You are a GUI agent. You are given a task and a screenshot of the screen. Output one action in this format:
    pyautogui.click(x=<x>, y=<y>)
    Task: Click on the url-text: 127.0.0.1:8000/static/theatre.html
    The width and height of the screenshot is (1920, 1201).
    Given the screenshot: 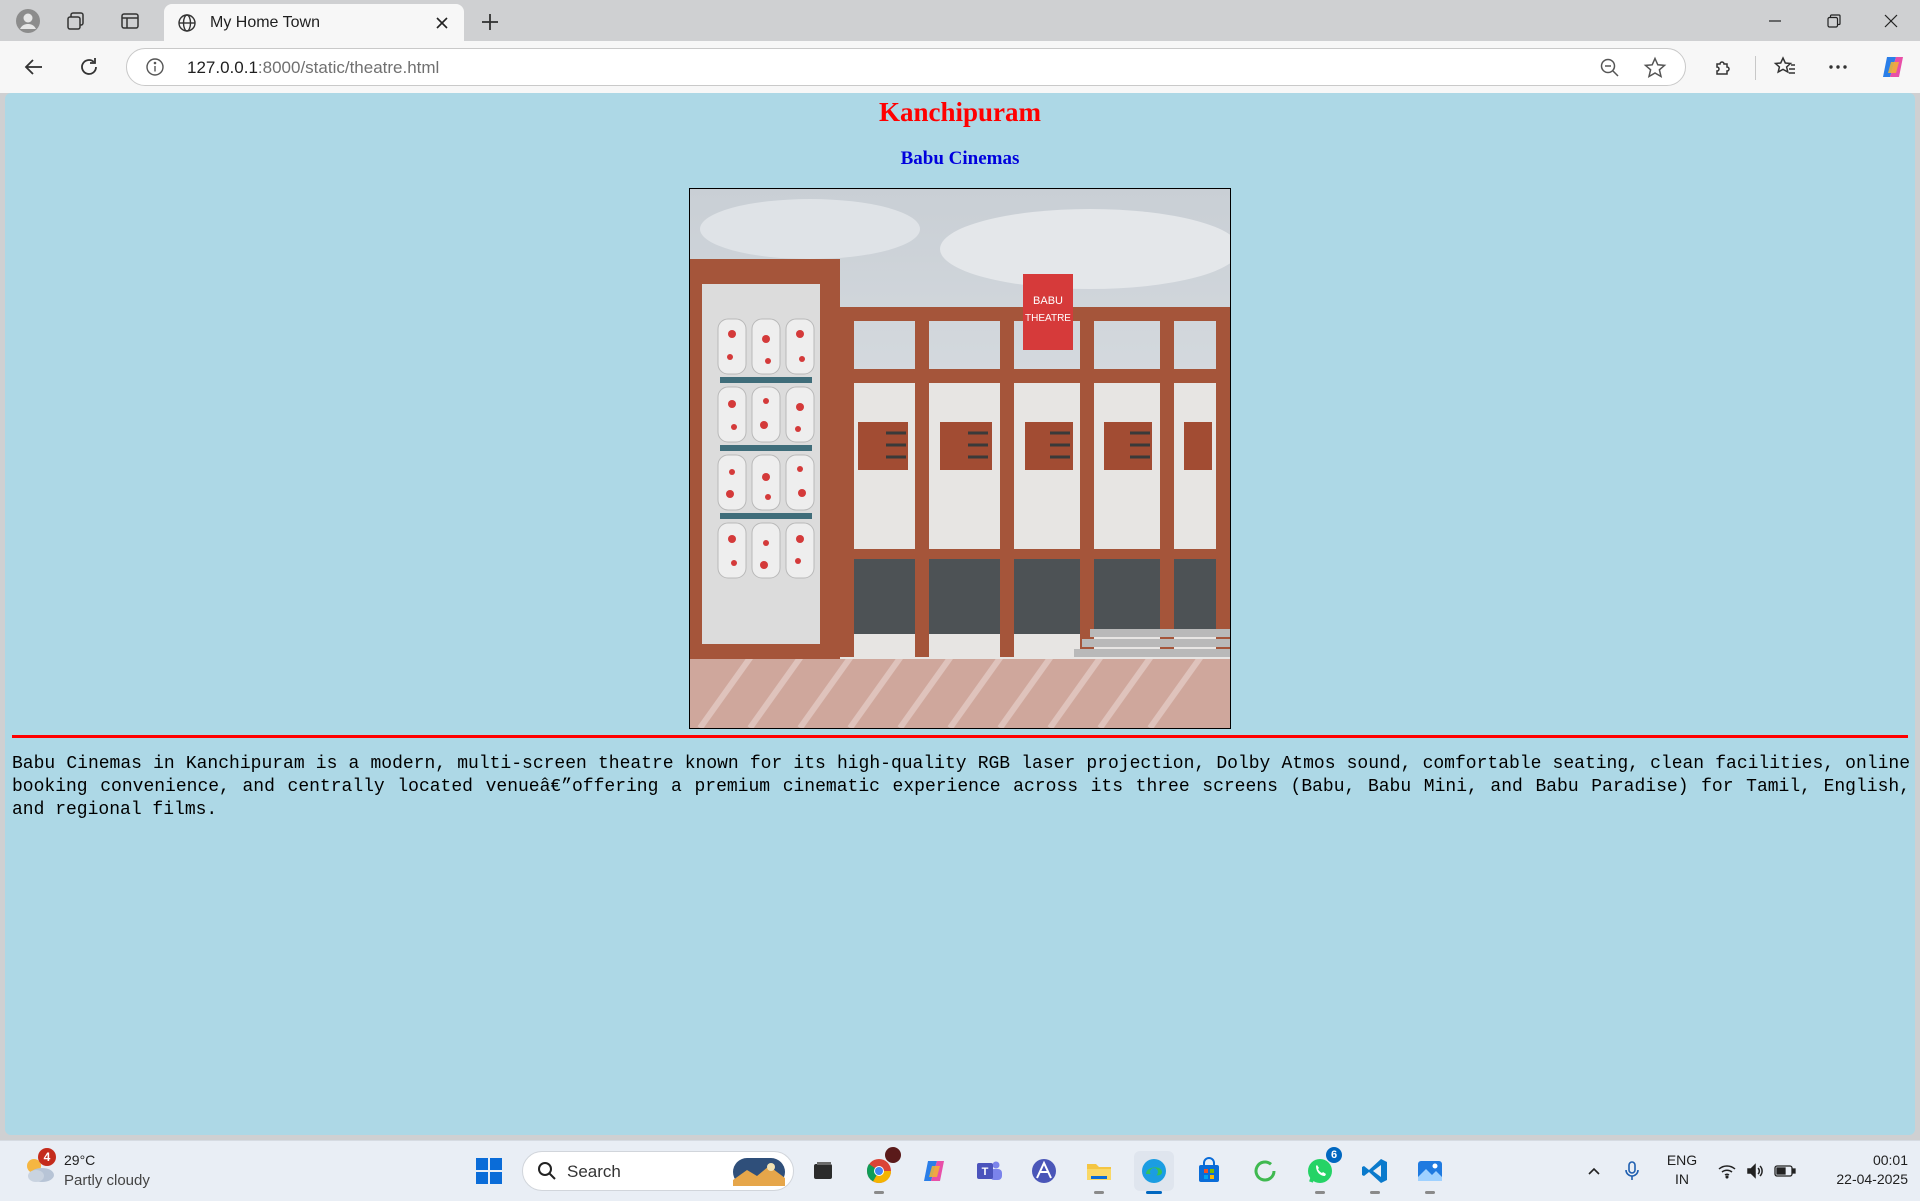 What is the action you would take?
    pyautogui.click(x=313, y=68)
    